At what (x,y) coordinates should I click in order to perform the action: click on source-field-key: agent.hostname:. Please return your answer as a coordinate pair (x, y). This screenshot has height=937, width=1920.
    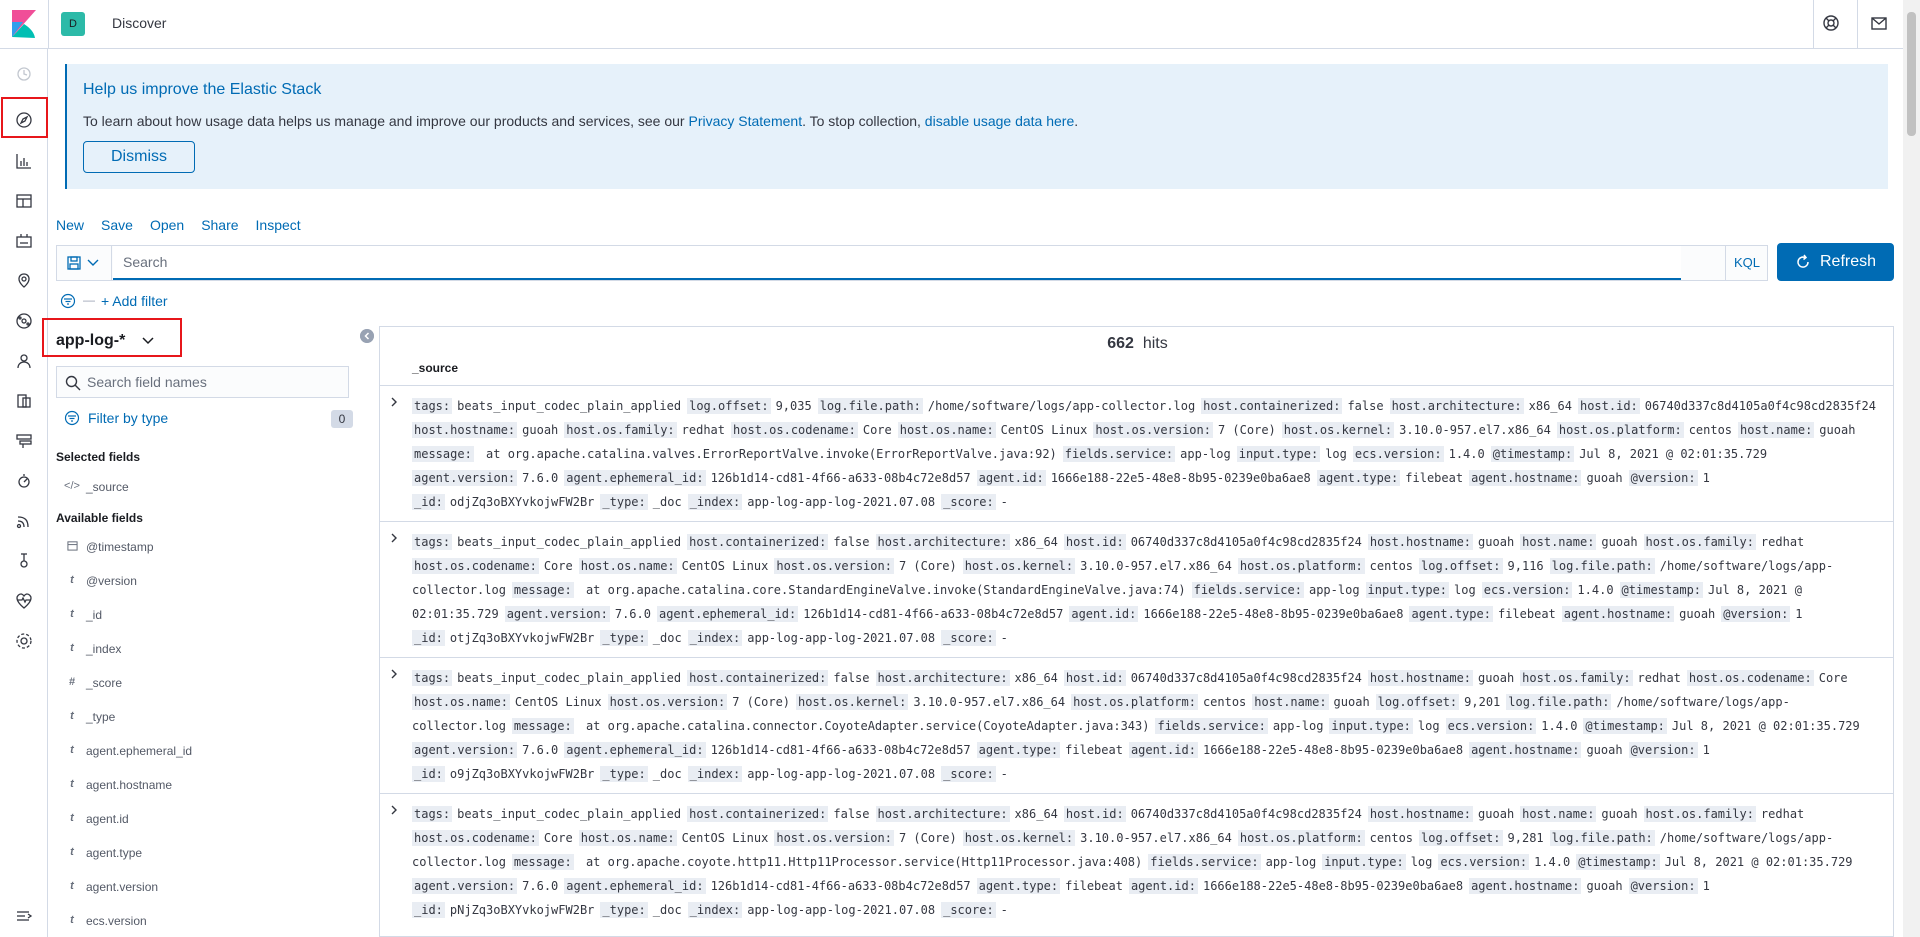
    Looking at the image, I should click on (1618, 614).